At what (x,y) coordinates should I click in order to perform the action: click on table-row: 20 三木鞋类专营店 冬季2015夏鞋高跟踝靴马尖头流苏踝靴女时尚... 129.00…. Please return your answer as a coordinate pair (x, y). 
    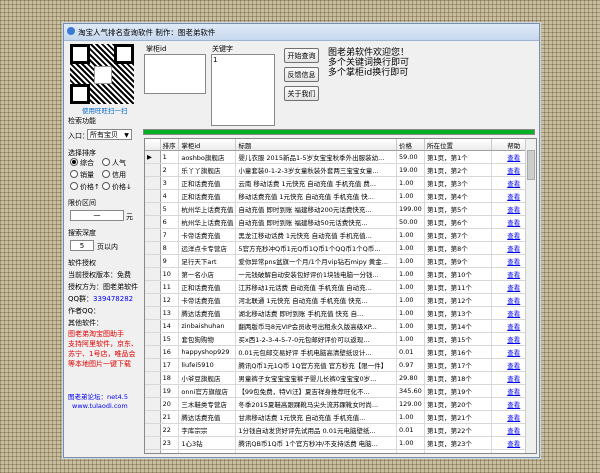
    Looking at the image, I should click on (340, 404).